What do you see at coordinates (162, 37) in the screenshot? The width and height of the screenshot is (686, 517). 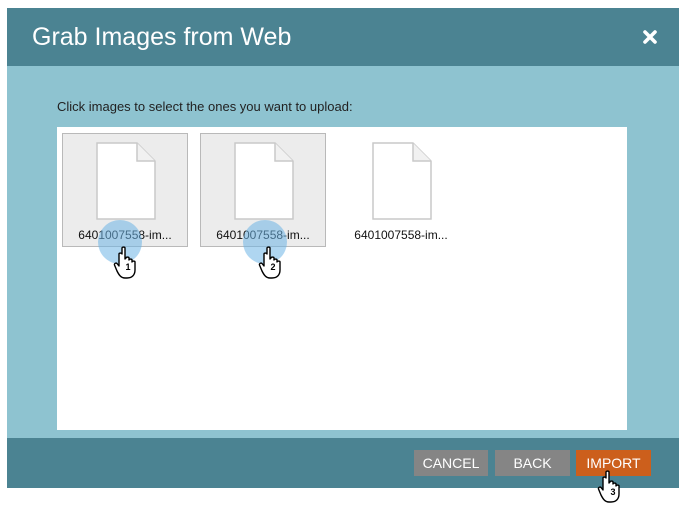 I see `dialog-title: Grab Images from Web` at bounding box center [162, 37].